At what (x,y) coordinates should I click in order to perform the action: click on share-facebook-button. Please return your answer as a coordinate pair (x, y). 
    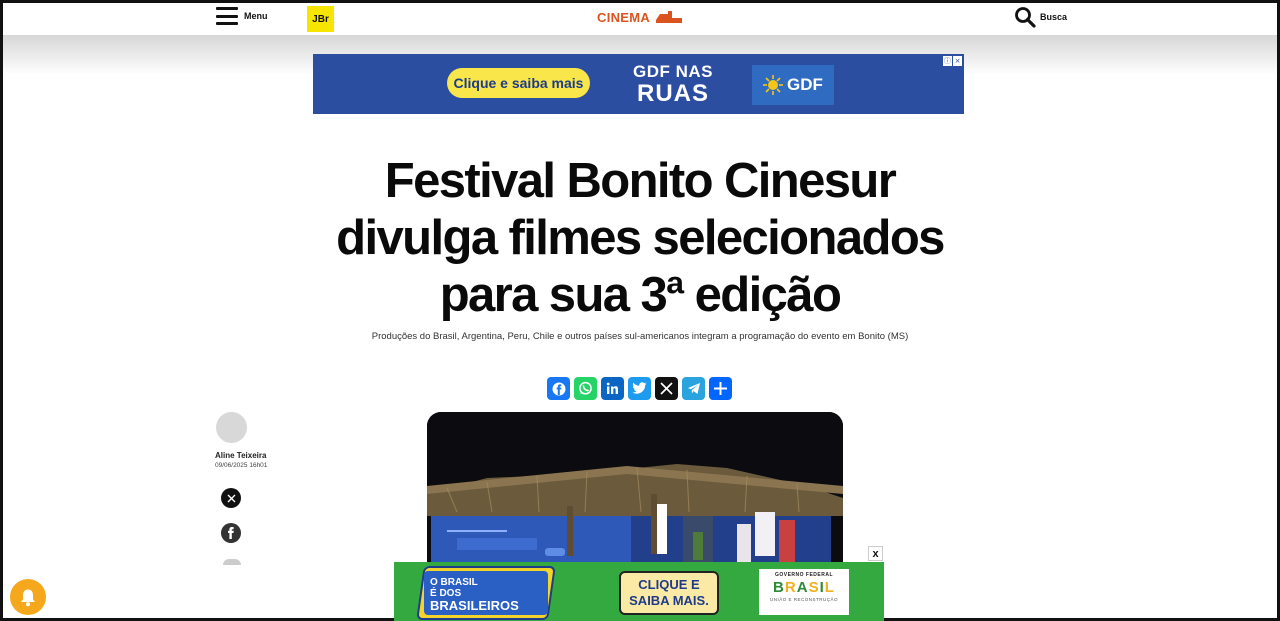
    Looking at the image, I should click on (558, 388).